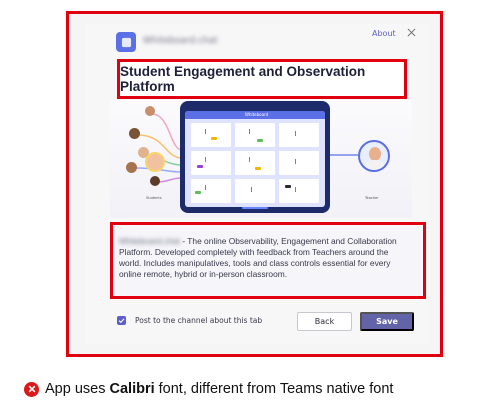 This screenshot has height=411, width=503. I want to click on app-icon, so click(126, 42).